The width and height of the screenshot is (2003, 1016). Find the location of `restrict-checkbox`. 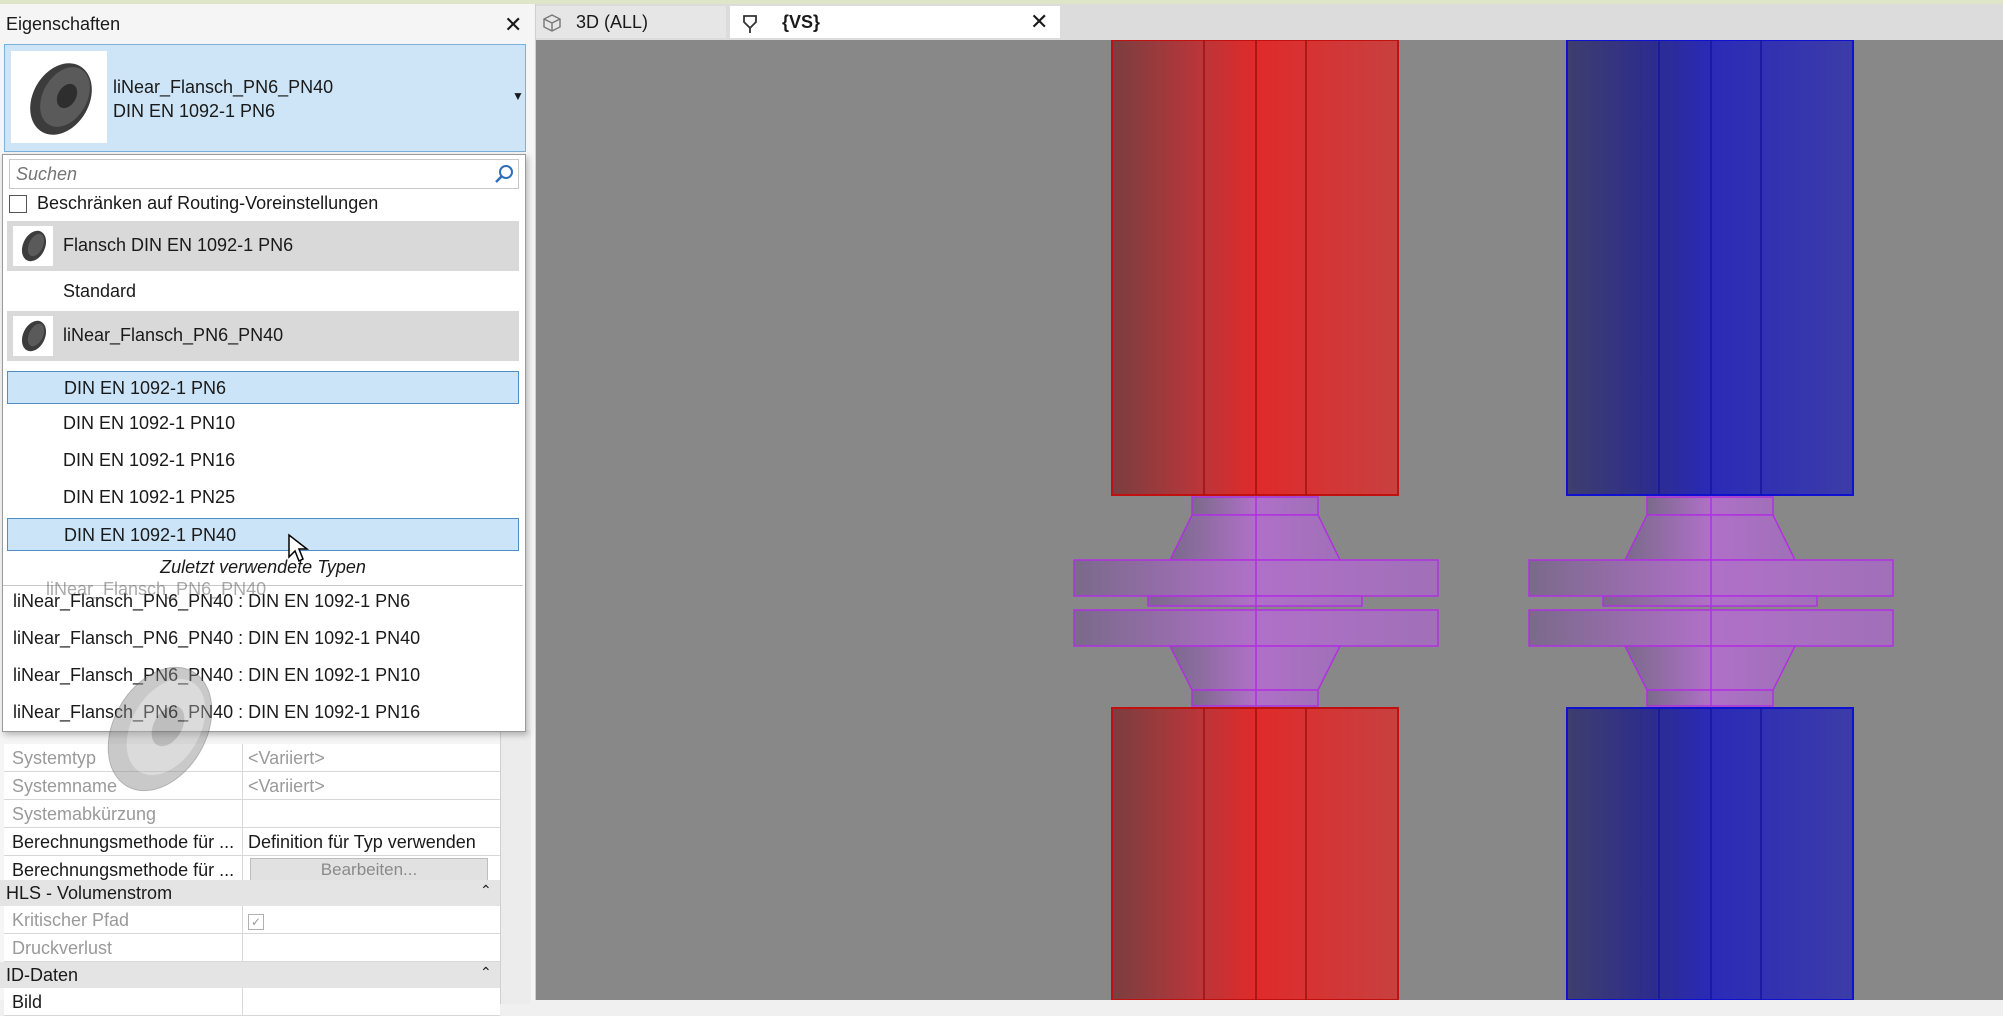

restrict-checkbox is located at coordinates (18, 204).